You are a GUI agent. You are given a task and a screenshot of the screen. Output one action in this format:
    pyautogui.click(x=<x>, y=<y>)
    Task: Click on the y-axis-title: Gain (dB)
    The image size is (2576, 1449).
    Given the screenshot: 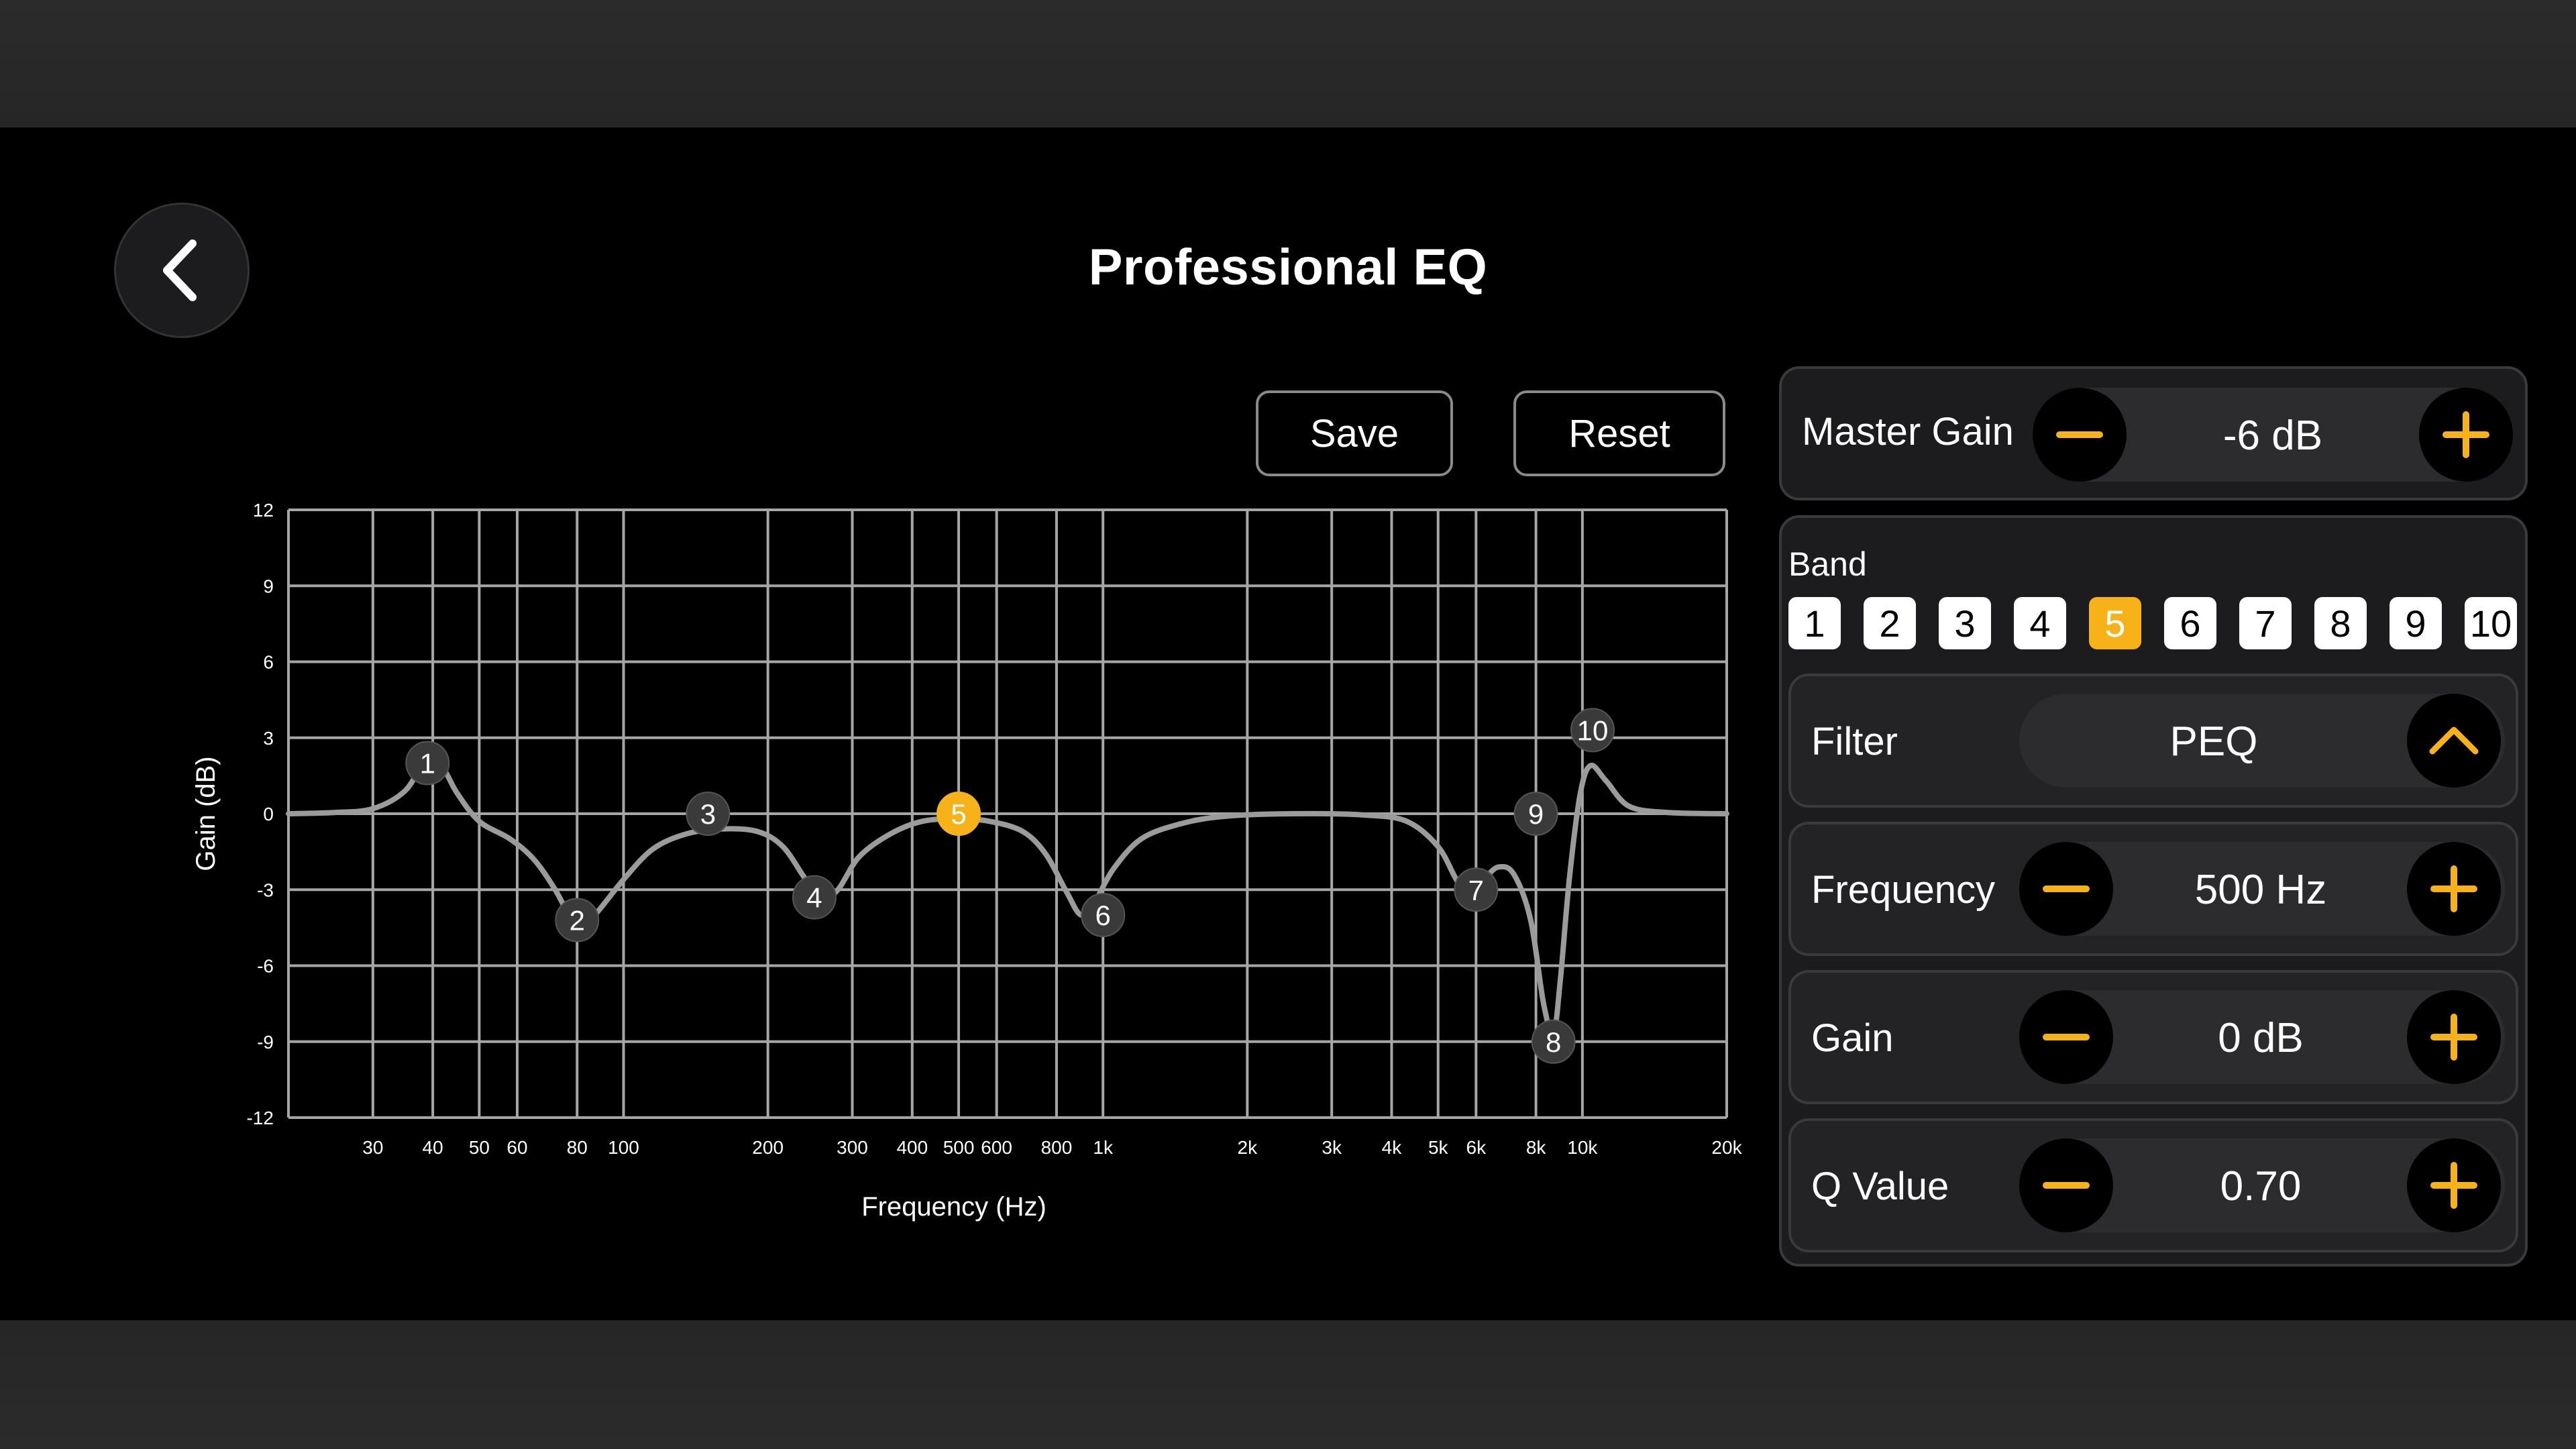 What is the action you would take?
    pyautogui.click(x=206, y=813)
    